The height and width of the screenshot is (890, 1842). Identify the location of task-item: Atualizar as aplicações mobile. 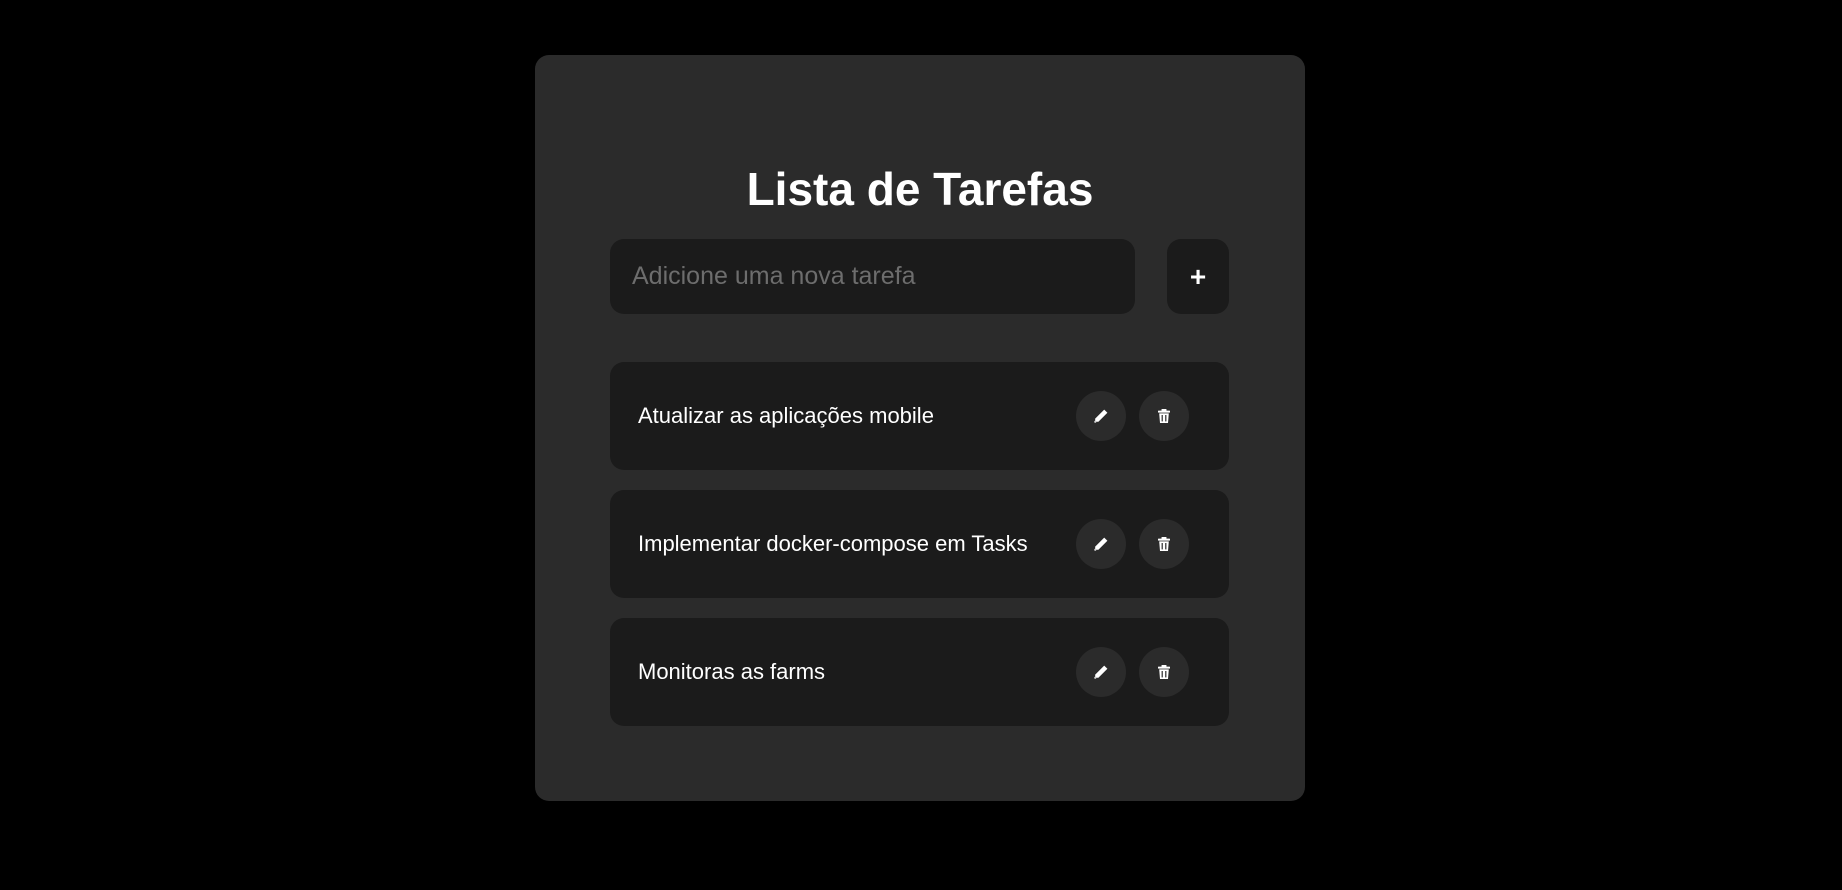
(919, 416).